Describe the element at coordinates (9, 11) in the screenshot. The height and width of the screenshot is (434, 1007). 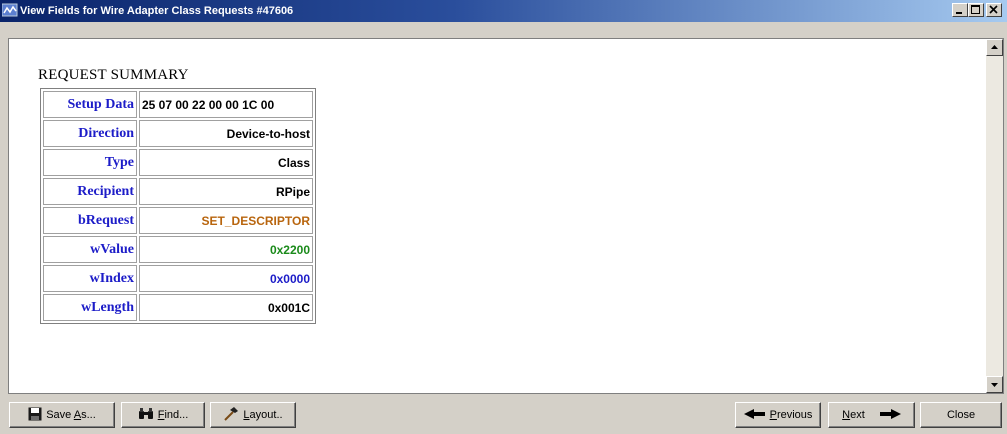
I see `app-icon` at that location.